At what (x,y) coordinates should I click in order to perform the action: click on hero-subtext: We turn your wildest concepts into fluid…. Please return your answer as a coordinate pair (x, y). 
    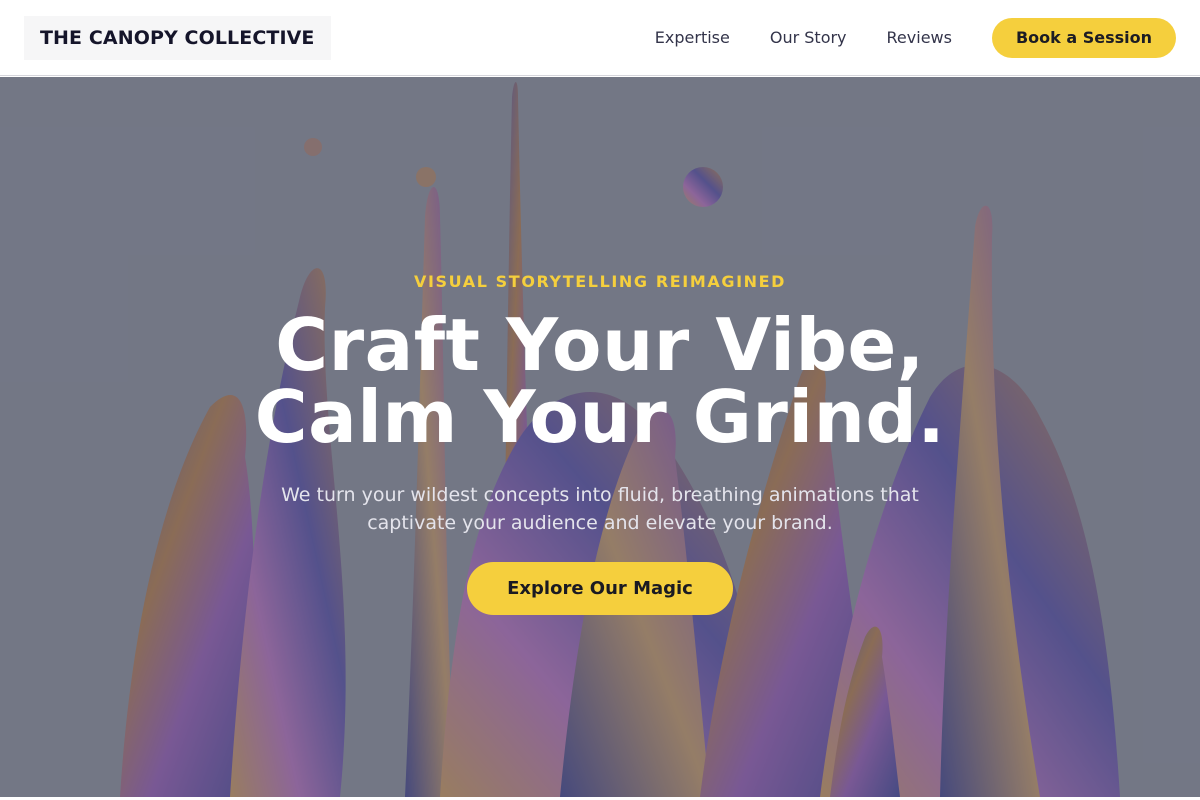
    Looking at the image, I should click on (600, 509).